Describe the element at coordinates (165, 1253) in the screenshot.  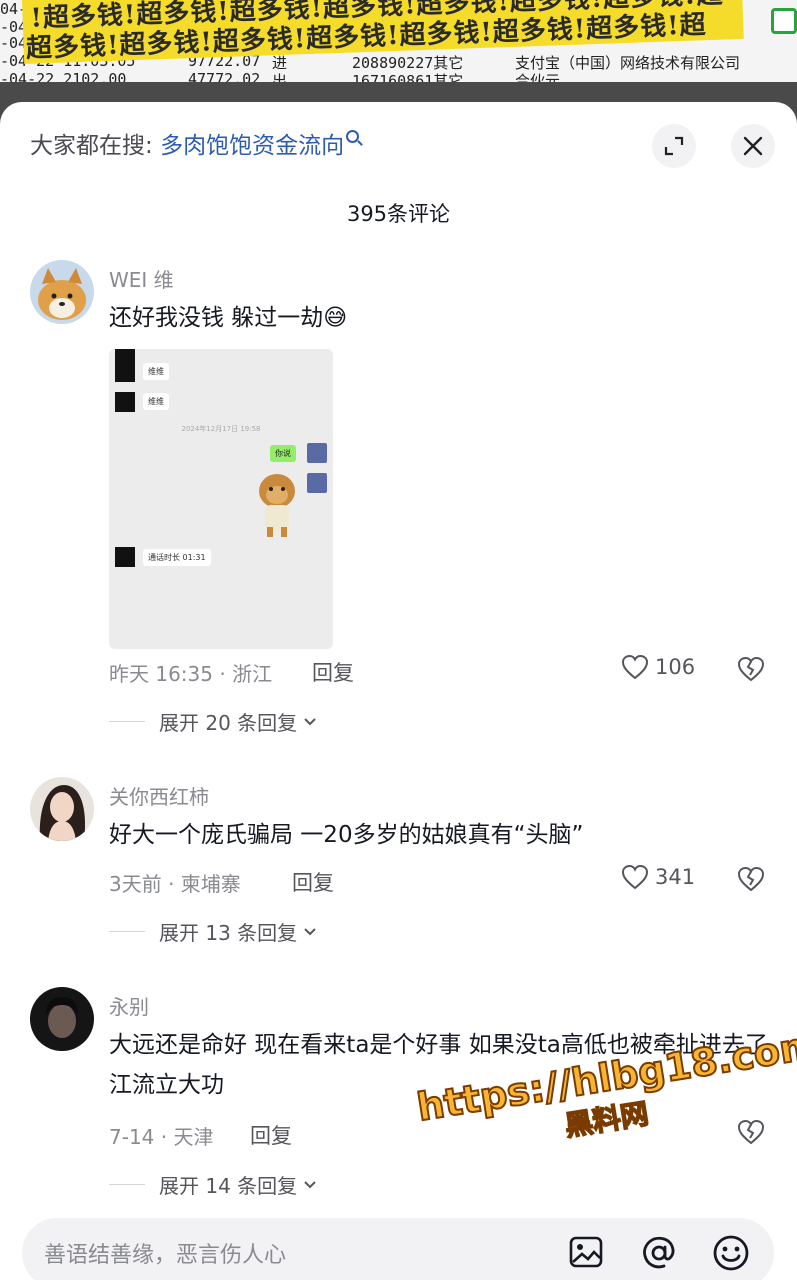
I see `comment-input-placeholder: 善语结善缘，恶言伤人心` at that location.